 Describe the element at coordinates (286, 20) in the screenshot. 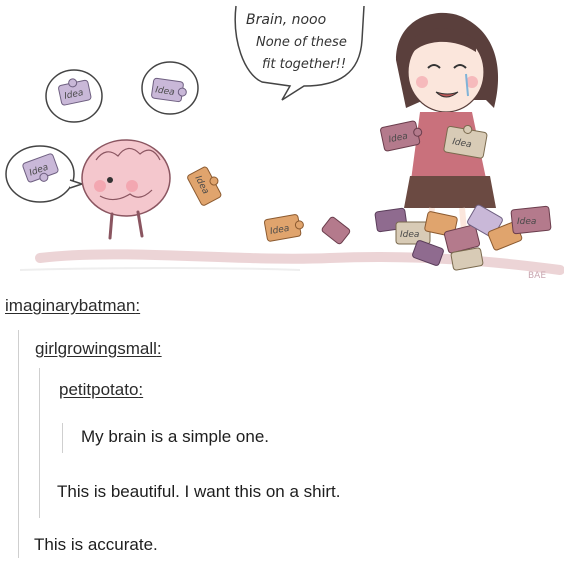

I see `svg-text: Brain, nooo` at that location.